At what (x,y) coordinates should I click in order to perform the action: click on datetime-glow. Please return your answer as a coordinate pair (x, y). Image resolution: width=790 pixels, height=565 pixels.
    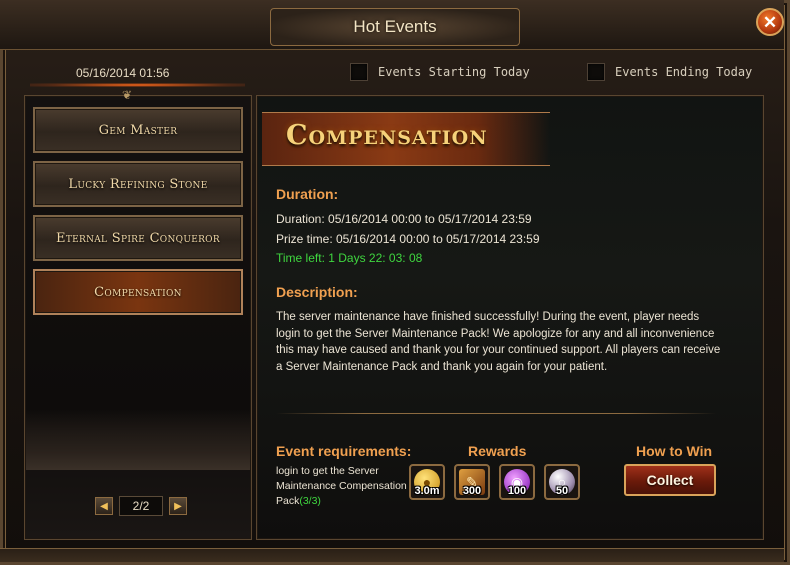
    Looking at the image, I should click on (137, 85).